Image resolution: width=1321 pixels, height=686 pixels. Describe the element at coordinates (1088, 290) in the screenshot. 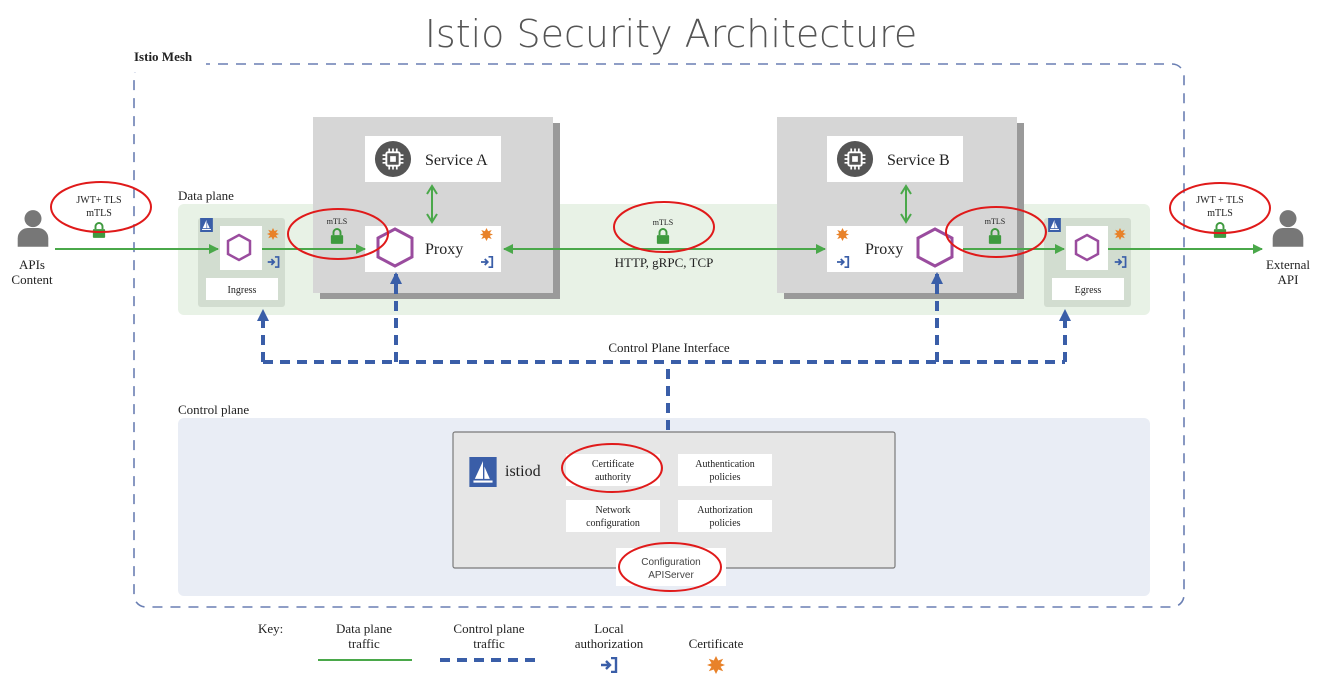

I see `egress-label: Egress` at that location.